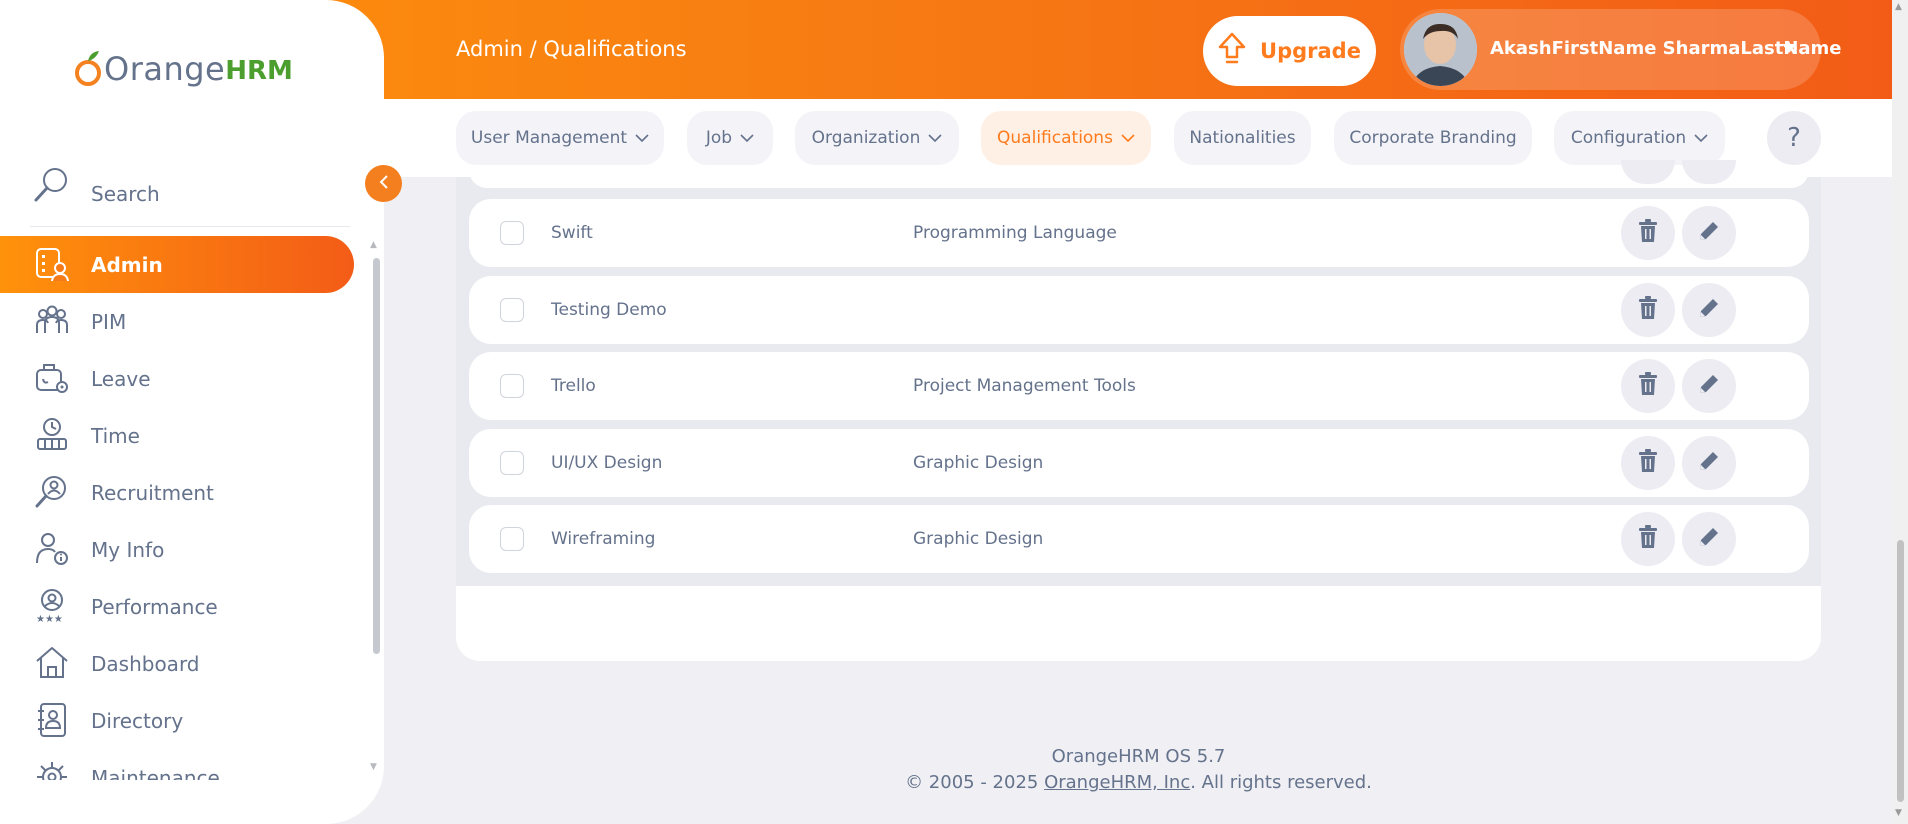  I want to click on logo-text: Orange, so click(165, 69).